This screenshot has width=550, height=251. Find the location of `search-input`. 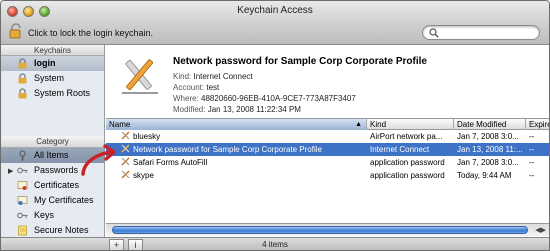

search-input is located at coordinates (488, 32).